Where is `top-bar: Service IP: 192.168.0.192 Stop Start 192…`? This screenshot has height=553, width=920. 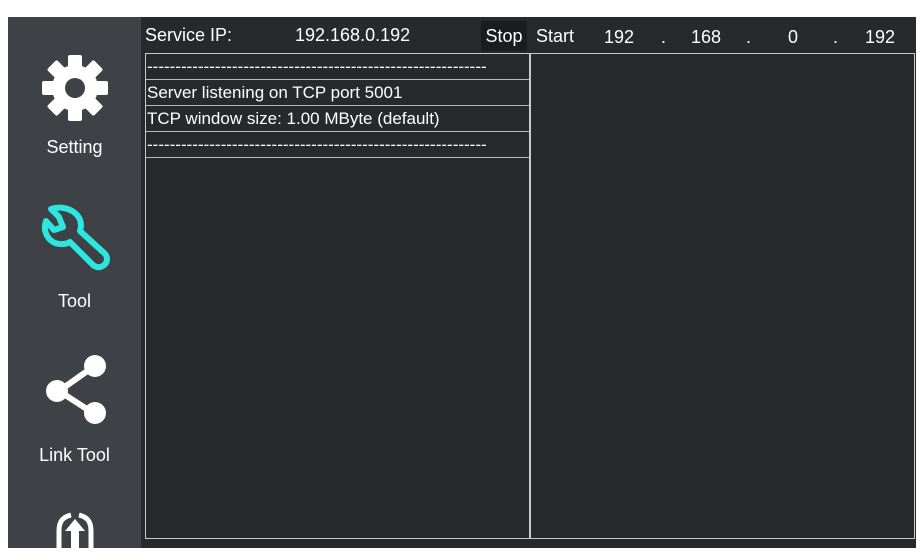
top-bar: Service IP: 192.168.0.192 Stop Start 192… is located at coordinates (528, 35).